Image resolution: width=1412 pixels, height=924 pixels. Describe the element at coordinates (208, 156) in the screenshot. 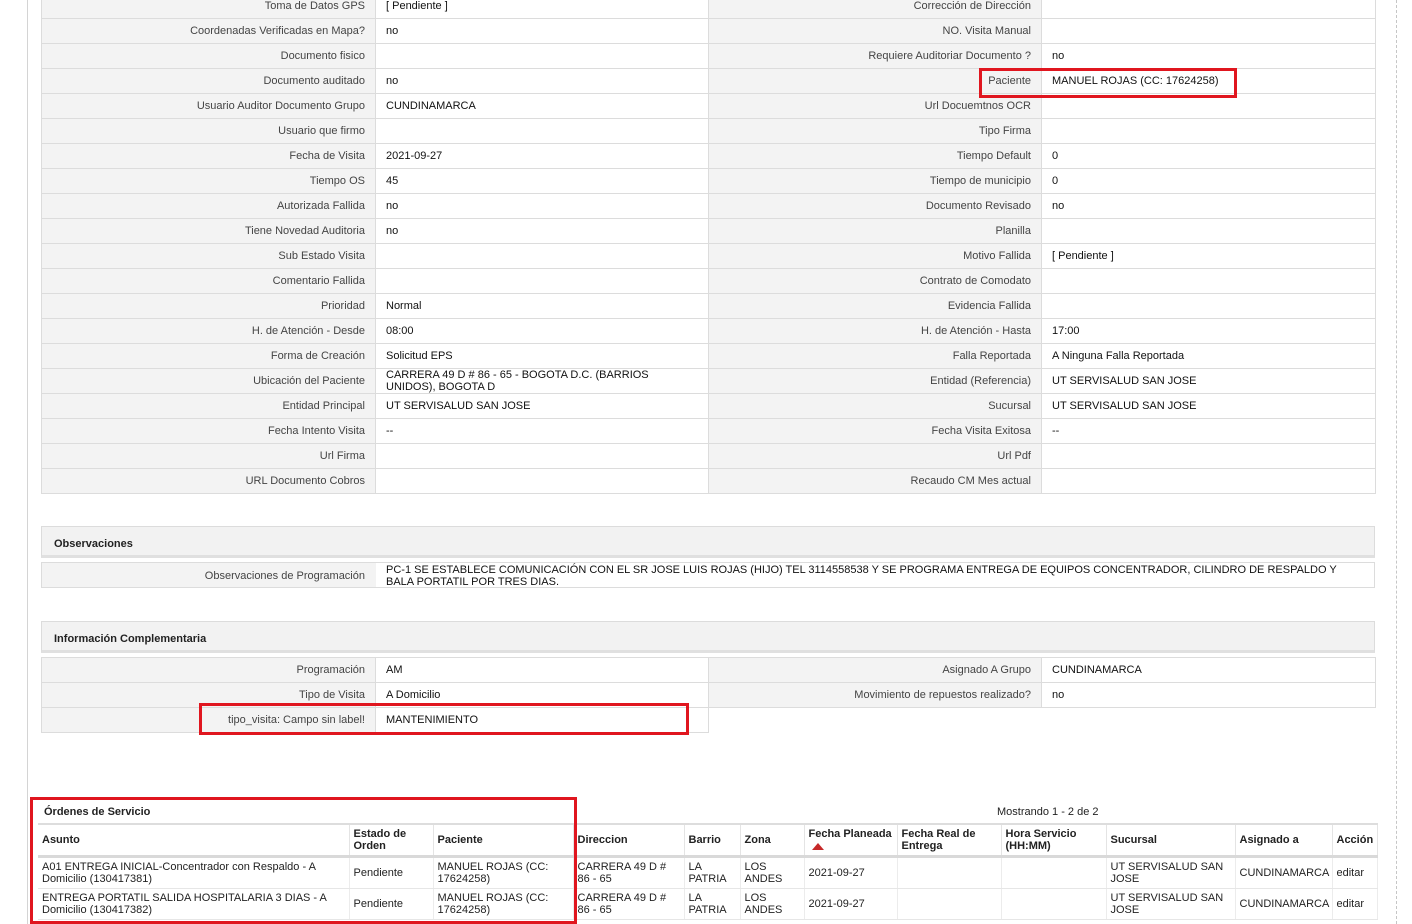

I see `label-fecha-de-visita: Fecha de Visita` at that location.